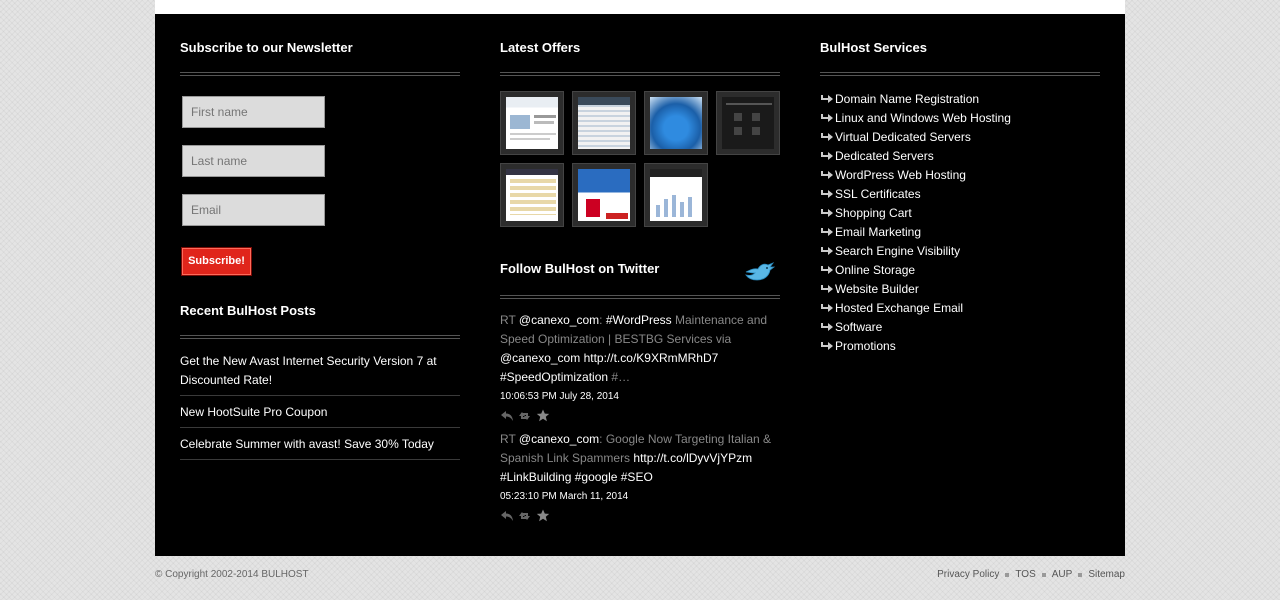  I want to click on post-link: New HootSuite Pro Coupon, so click(320, 415).